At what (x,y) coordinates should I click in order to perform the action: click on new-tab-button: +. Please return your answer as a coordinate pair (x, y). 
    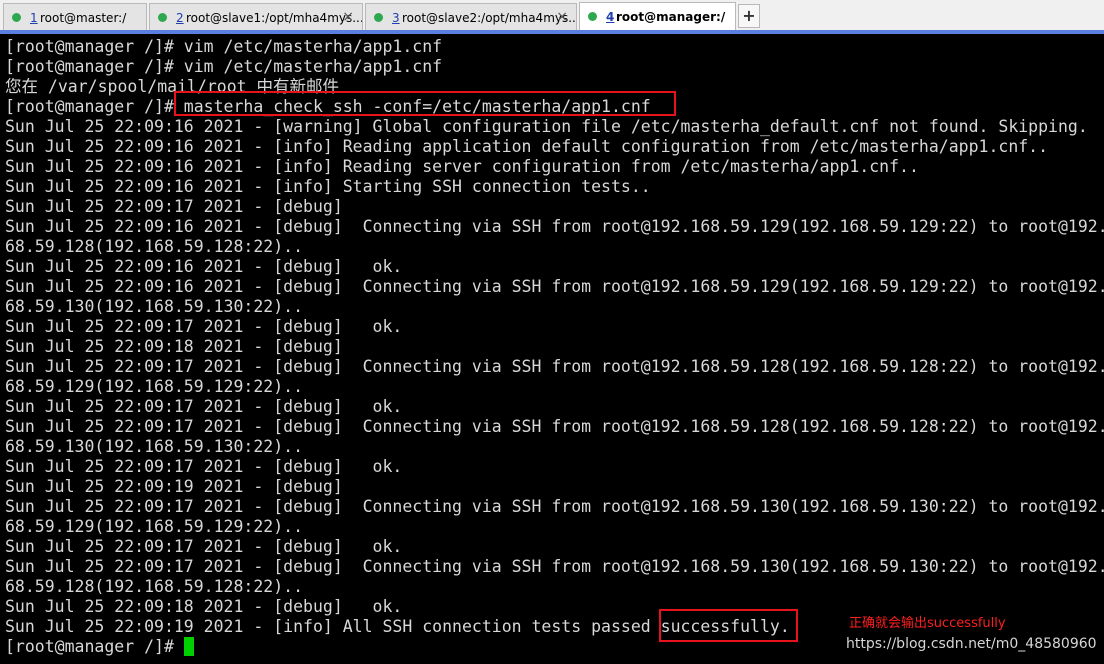
    Looking at the image, I should click on (749, 16).